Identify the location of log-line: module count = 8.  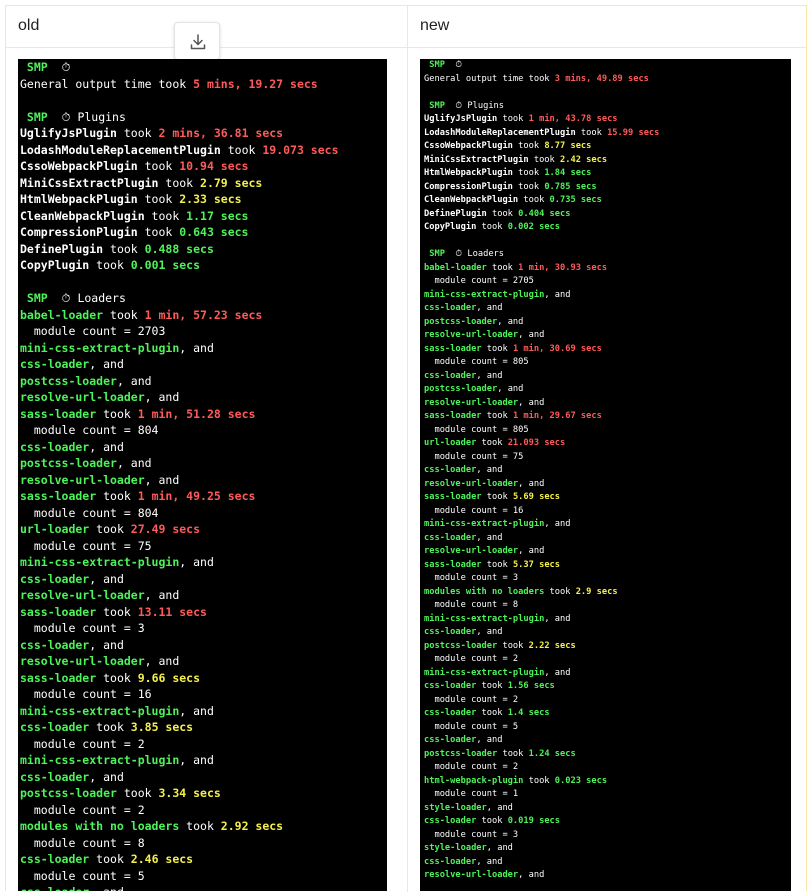
(203, 843).